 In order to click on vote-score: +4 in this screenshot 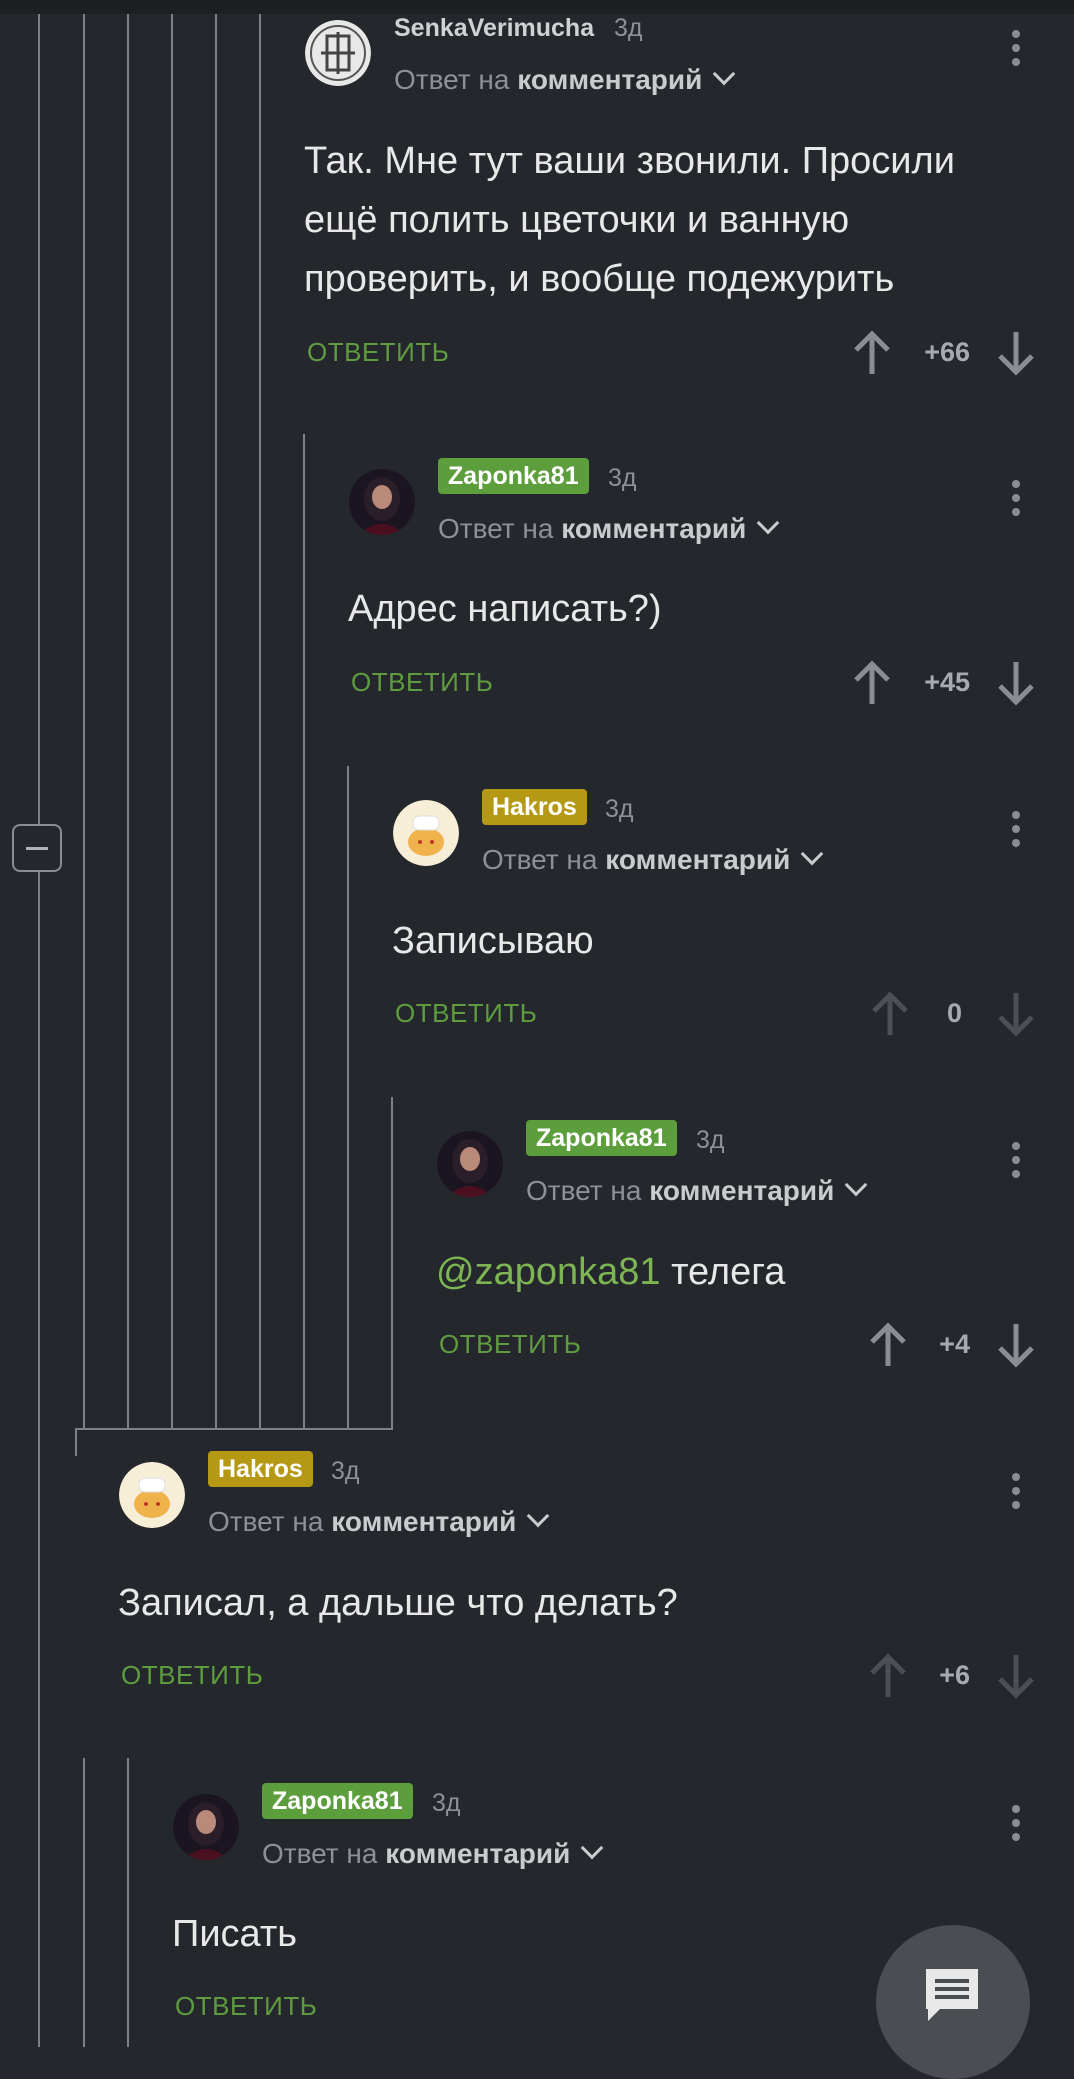, I will do `click(954, 1344)`.